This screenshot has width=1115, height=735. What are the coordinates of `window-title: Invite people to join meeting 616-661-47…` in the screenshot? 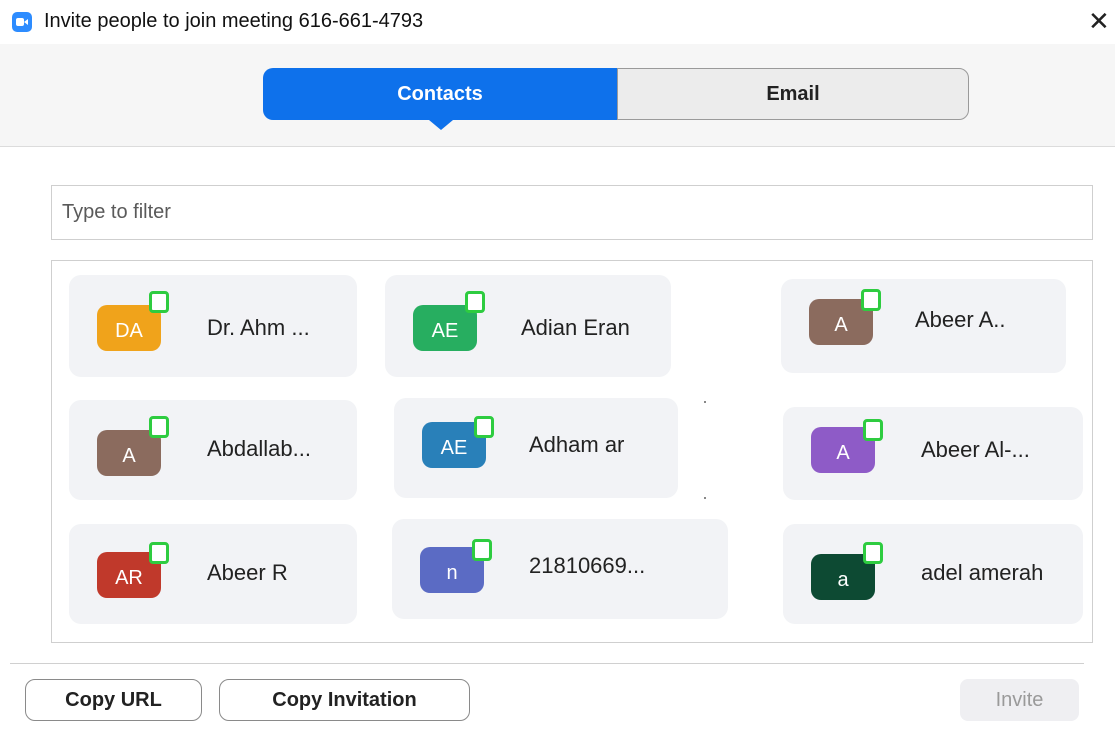 It's located at (234, 21).